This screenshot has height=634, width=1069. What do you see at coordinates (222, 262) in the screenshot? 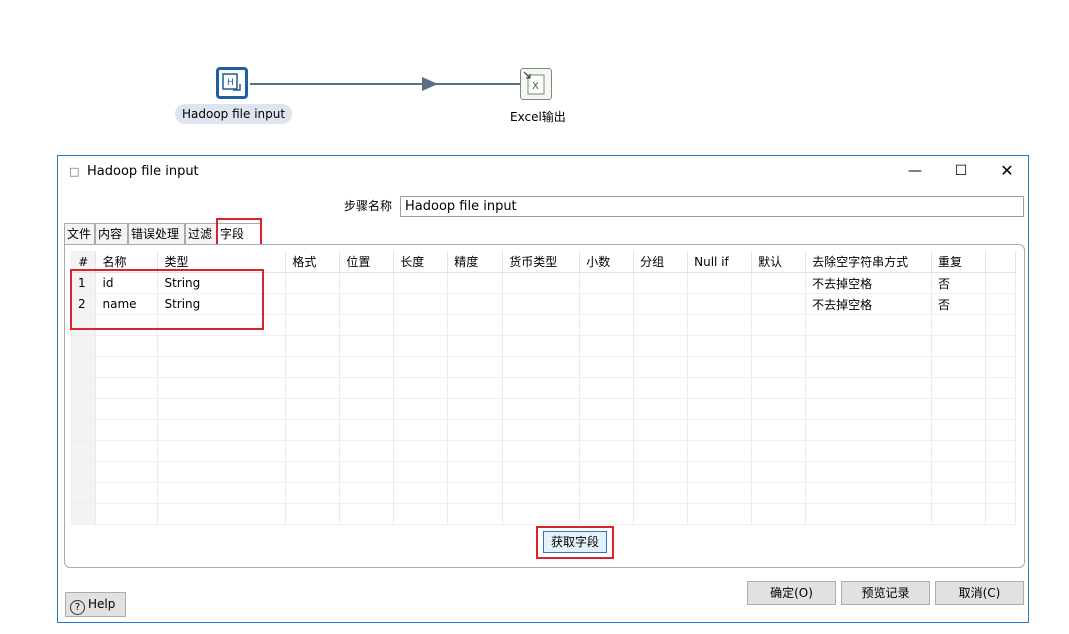
I see `col-header-type: 类型` at bounding box center [222, 262].